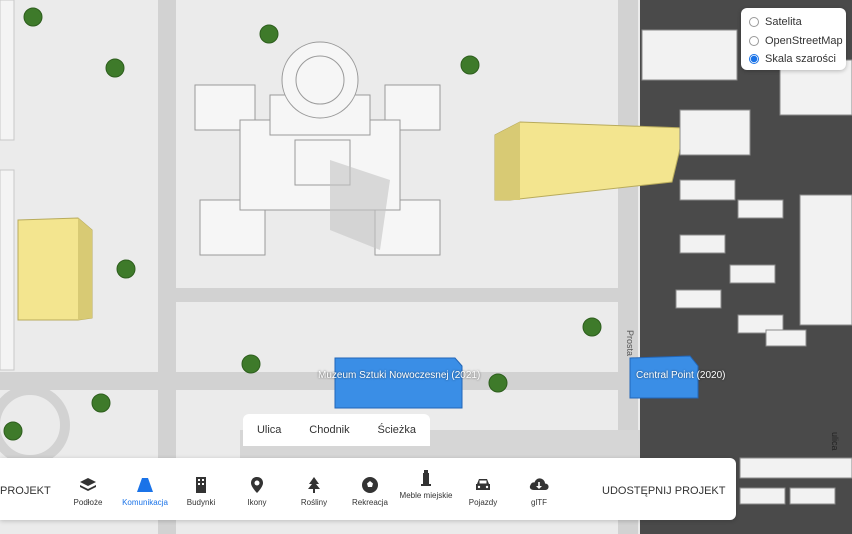 The height and width of the screenshot is (534, 852). What do you see at coordinates (800, 59) in the screenshot?
I see `layer-label: Skala szarości` at bounding box center [800, 59].